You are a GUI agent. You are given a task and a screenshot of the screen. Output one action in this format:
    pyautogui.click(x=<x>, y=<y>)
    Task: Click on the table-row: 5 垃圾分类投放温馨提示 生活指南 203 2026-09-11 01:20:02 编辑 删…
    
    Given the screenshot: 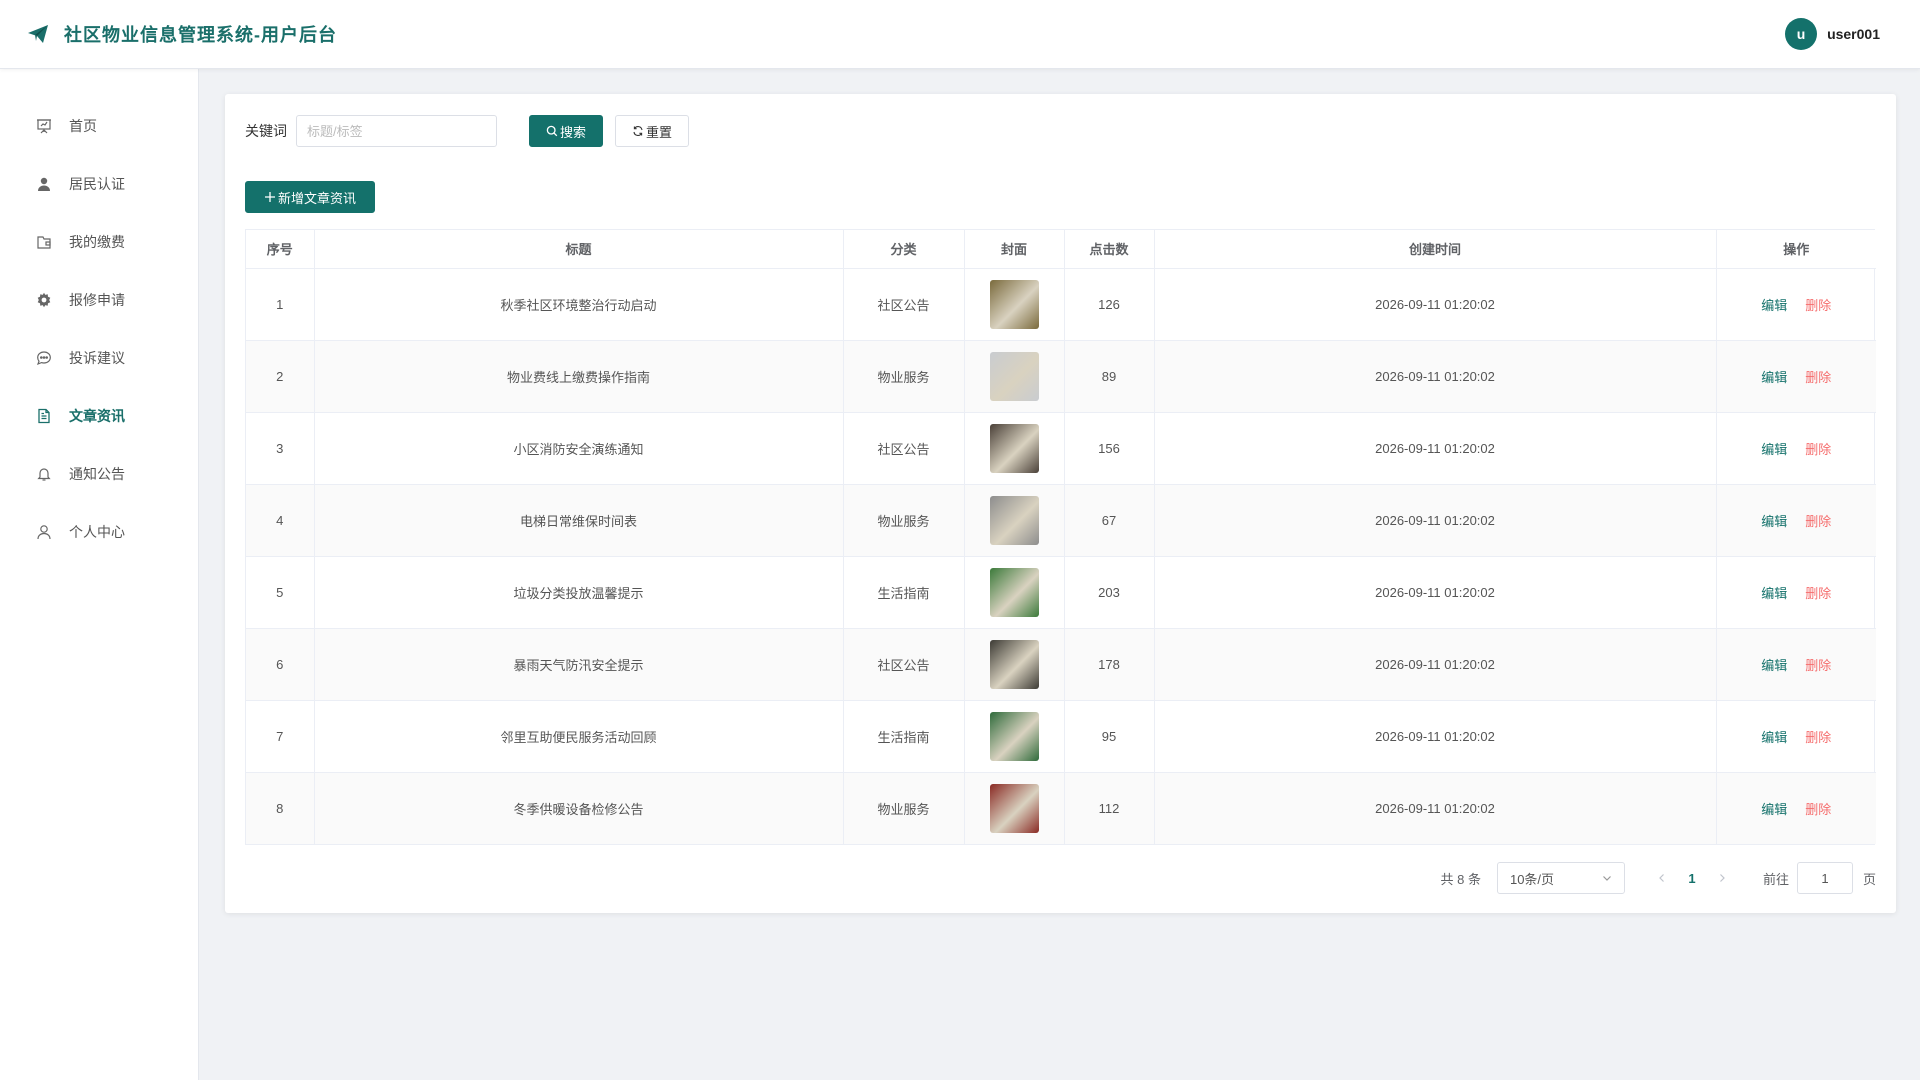 What is the action you would take?
    pyautogui.click(x=1061, y=592)
    